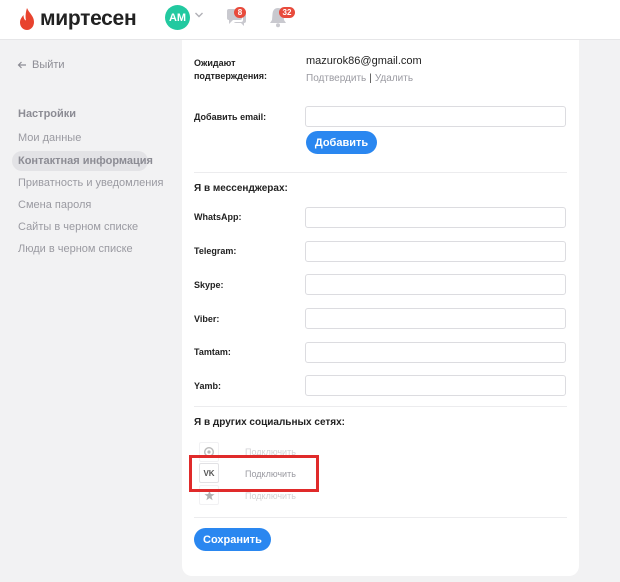  Describe the element at coordinates (364, 61) in the screenshot. I see `pending-email-value: mazurok86@gmail.com` at that location.